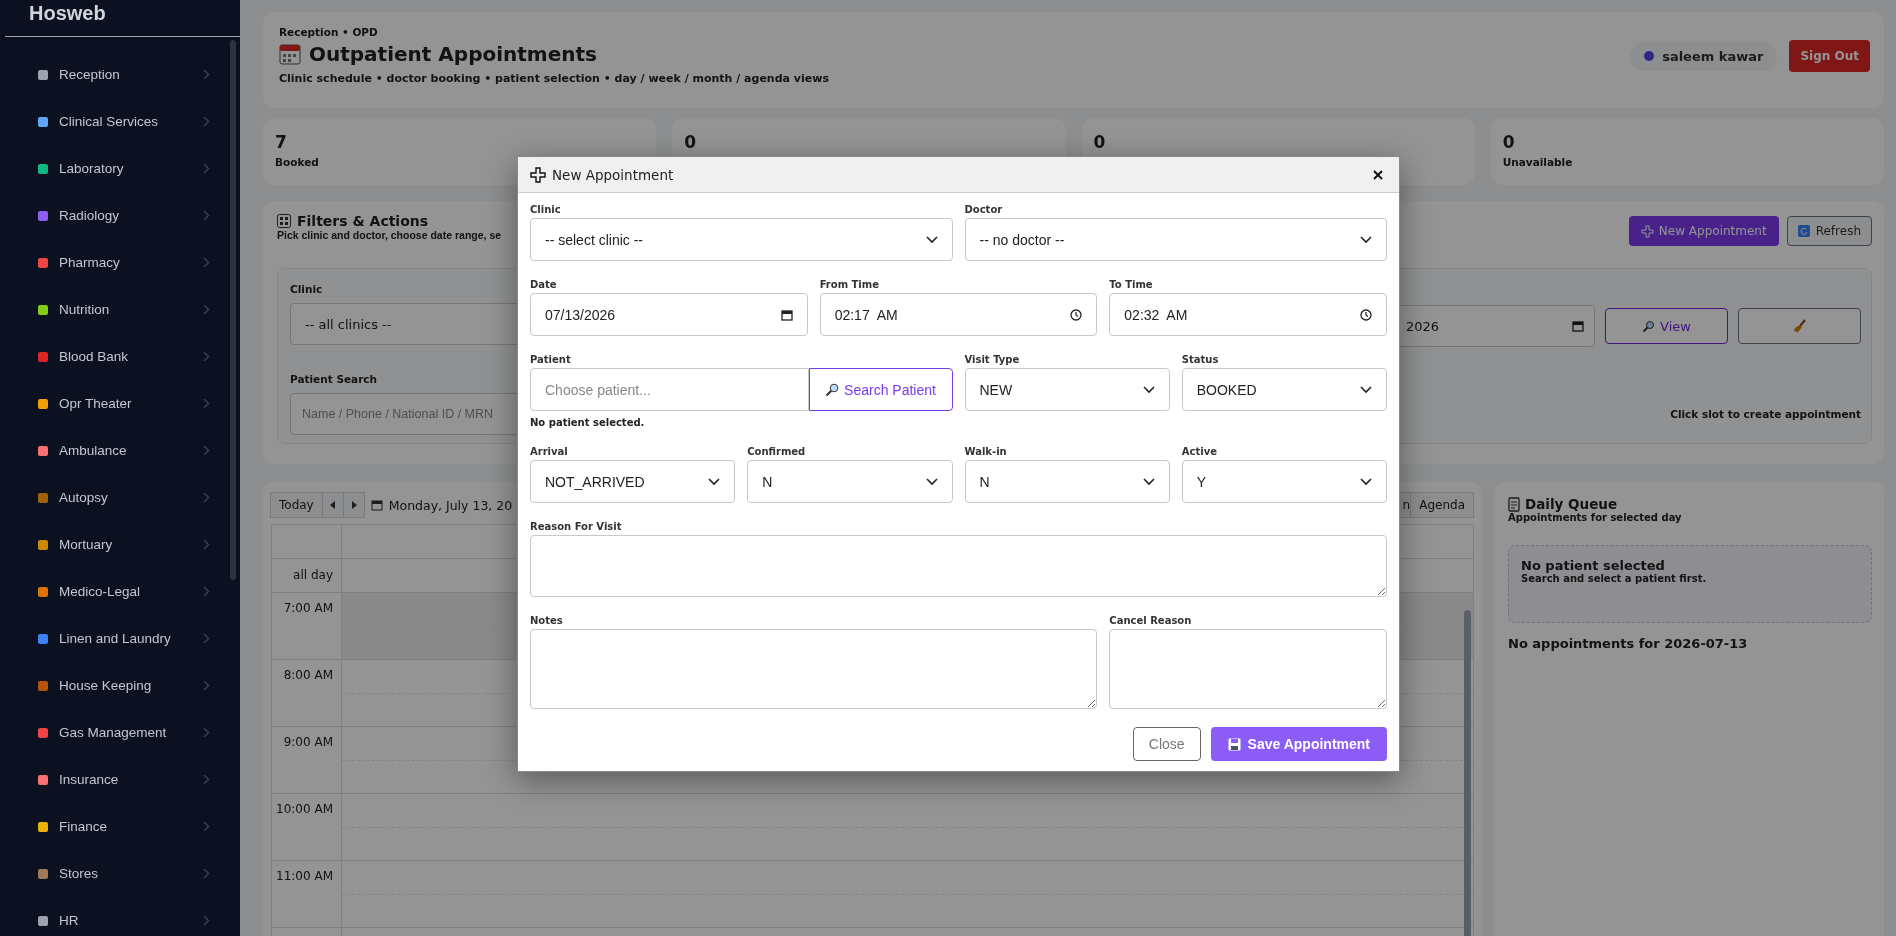  What do you see at coordinates (1151, 620) in the screenshot?
I see `field-label: Cancel Reason` at bounding box center [1151, 620].